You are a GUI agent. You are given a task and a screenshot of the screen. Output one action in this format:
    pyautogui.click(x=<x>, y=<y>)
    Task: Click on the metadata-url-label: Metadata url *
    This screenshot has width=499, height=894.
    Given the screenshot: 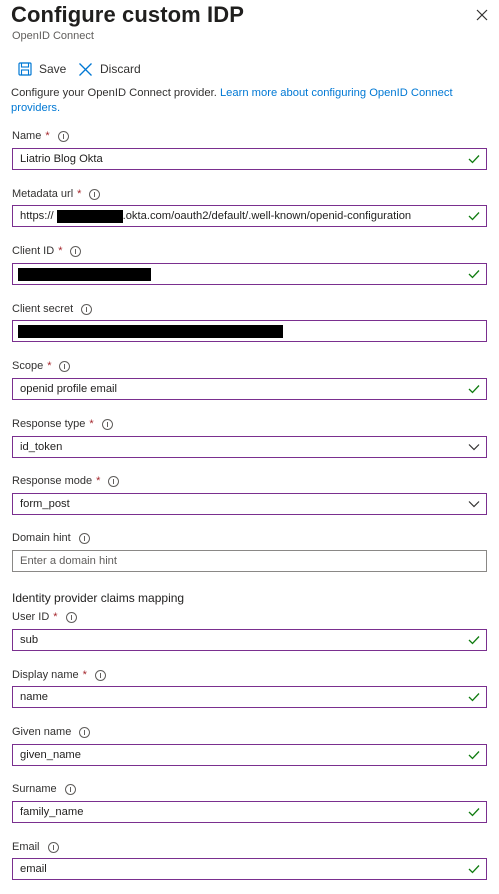 What is the action you would take?
    pyautogui.click(x=56, y=194)
    